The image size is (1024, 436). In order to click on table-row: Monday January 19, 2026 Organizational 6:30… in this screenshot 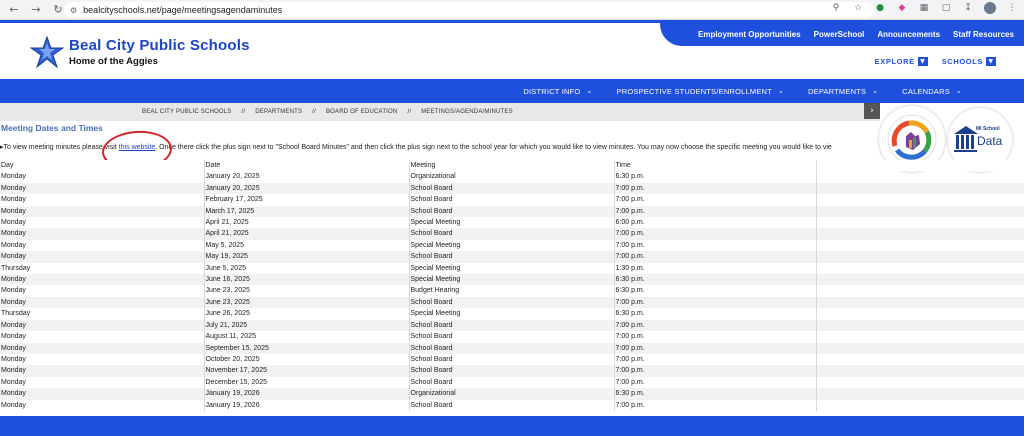, I will do `click(512, 394)`.